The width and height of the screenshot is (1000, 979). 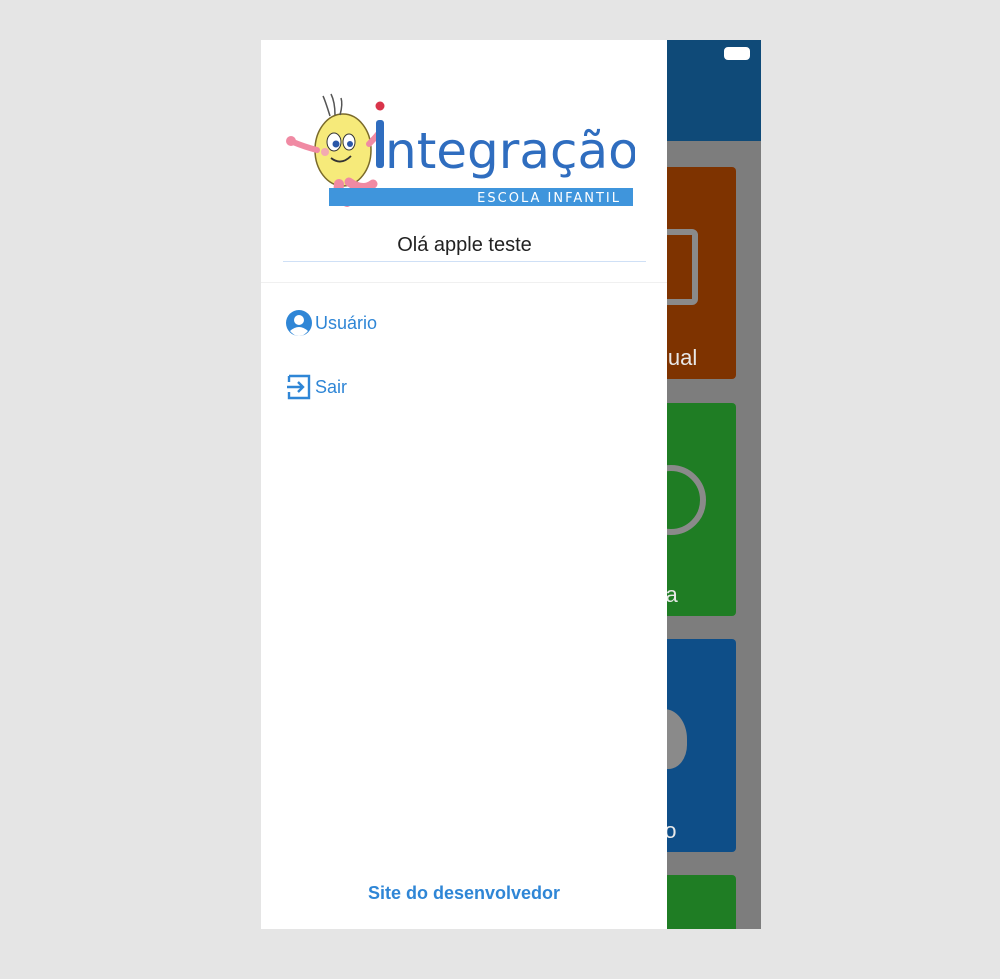 I want to click on user-greeting: Olá apple teste, so click(x=464, y=246).